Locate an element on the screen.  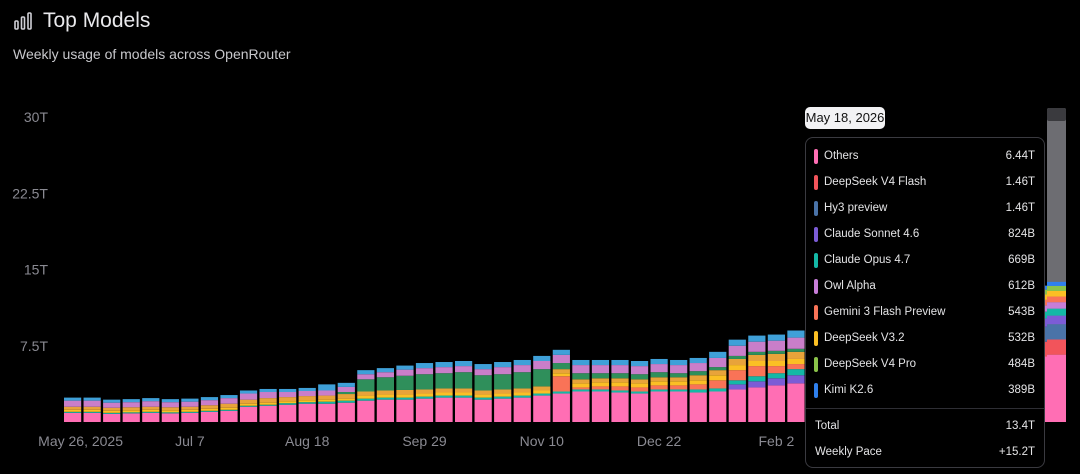
x-tick-label: Feb 2 is located at coordinates (776, 441).